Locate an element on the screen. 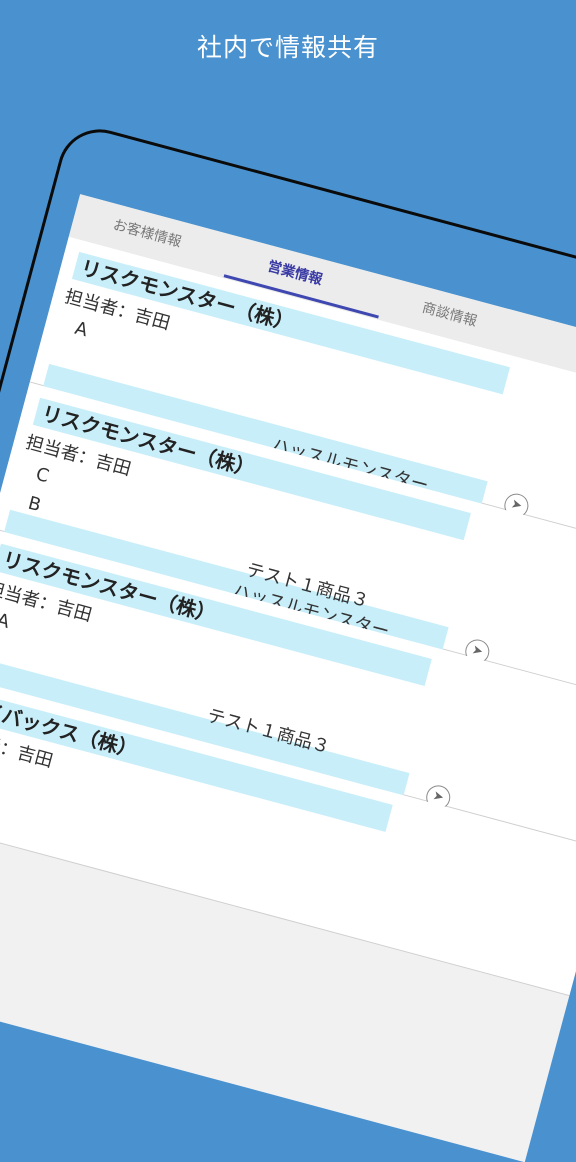 This screenshot has width=576, height=1162. rank-label: B is located at coordinates (34, 504).